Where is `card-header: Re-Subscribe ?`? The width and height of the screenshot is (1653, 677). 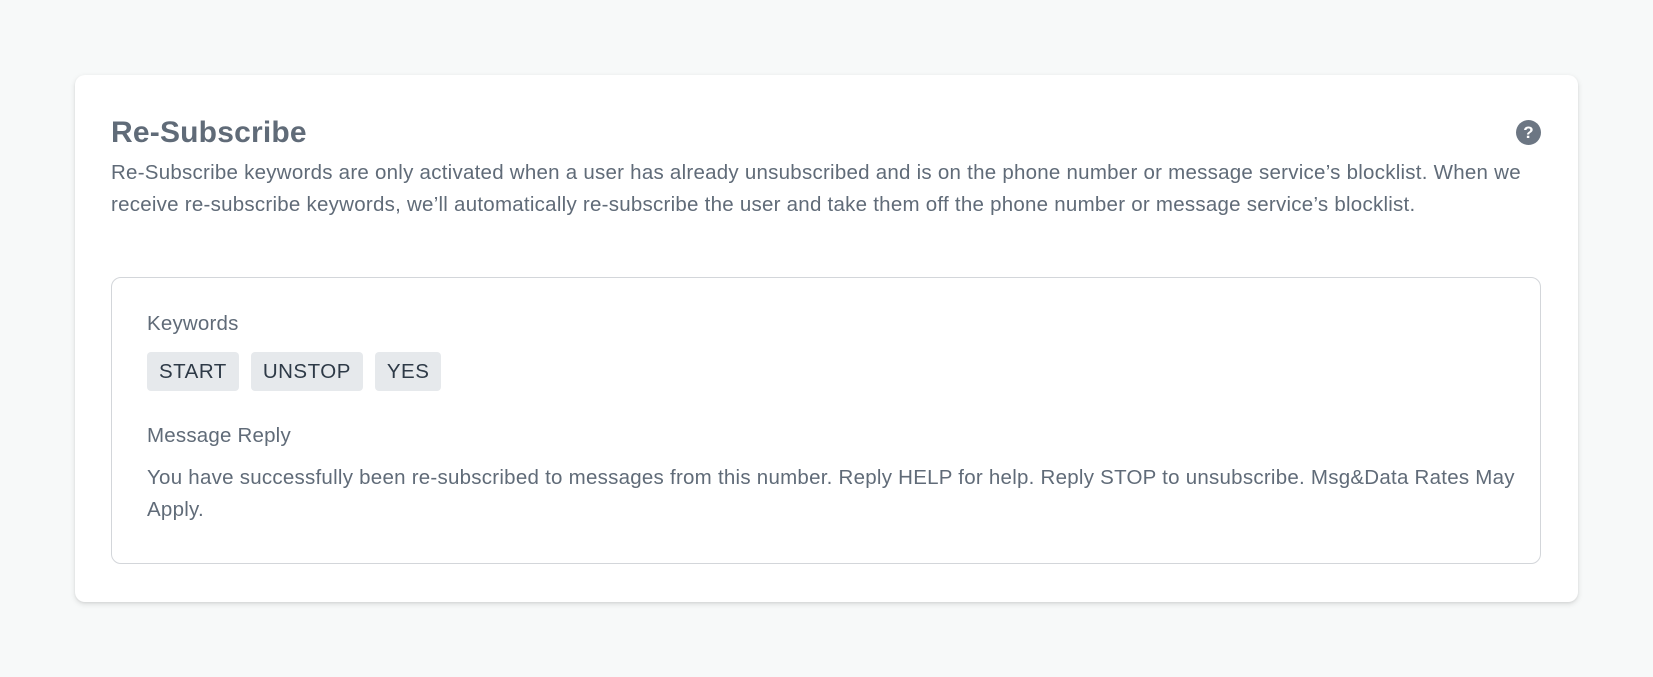 card-header: Re-Subscribe ? is located at coordinates (826, 133).